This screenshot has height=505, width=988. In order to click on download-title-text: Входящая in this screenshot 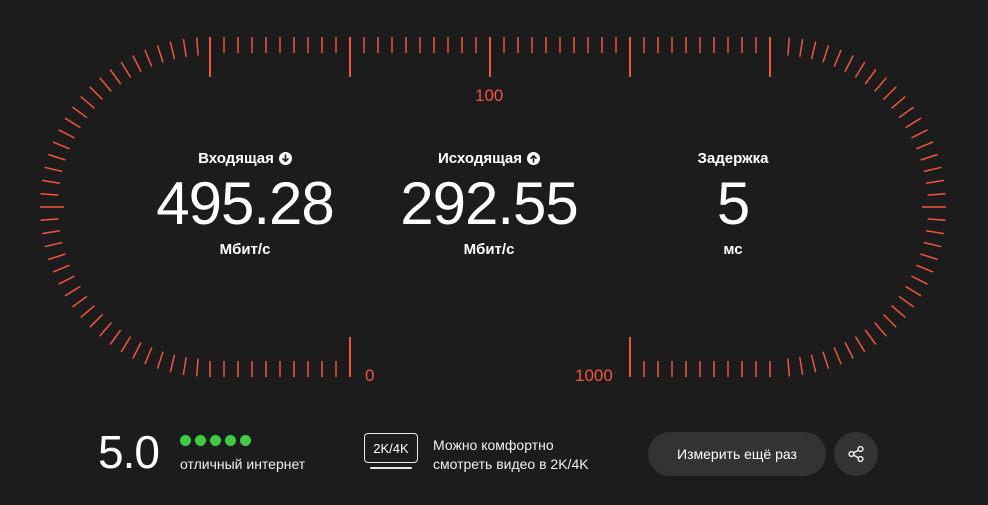, I will do `click(236, 158)`.